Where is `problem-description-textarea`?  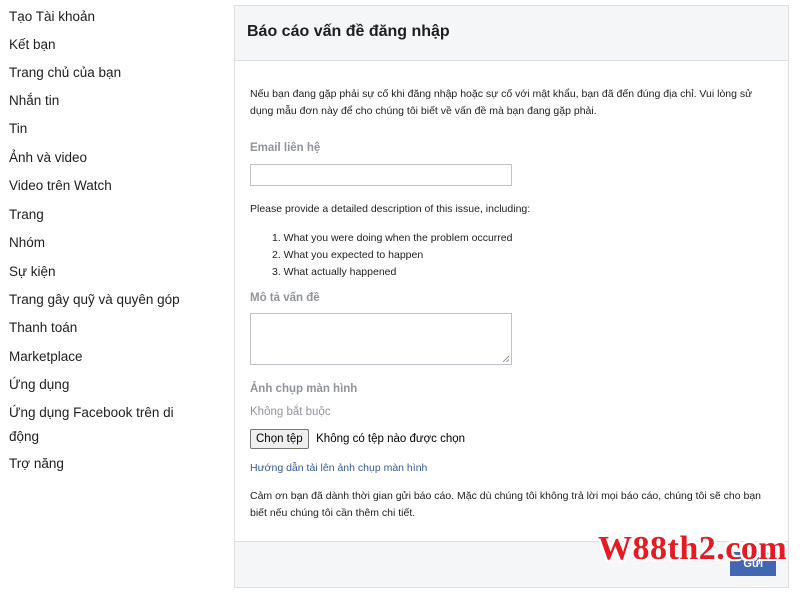
problem-description-textarea is located at coordinates (381, 339).